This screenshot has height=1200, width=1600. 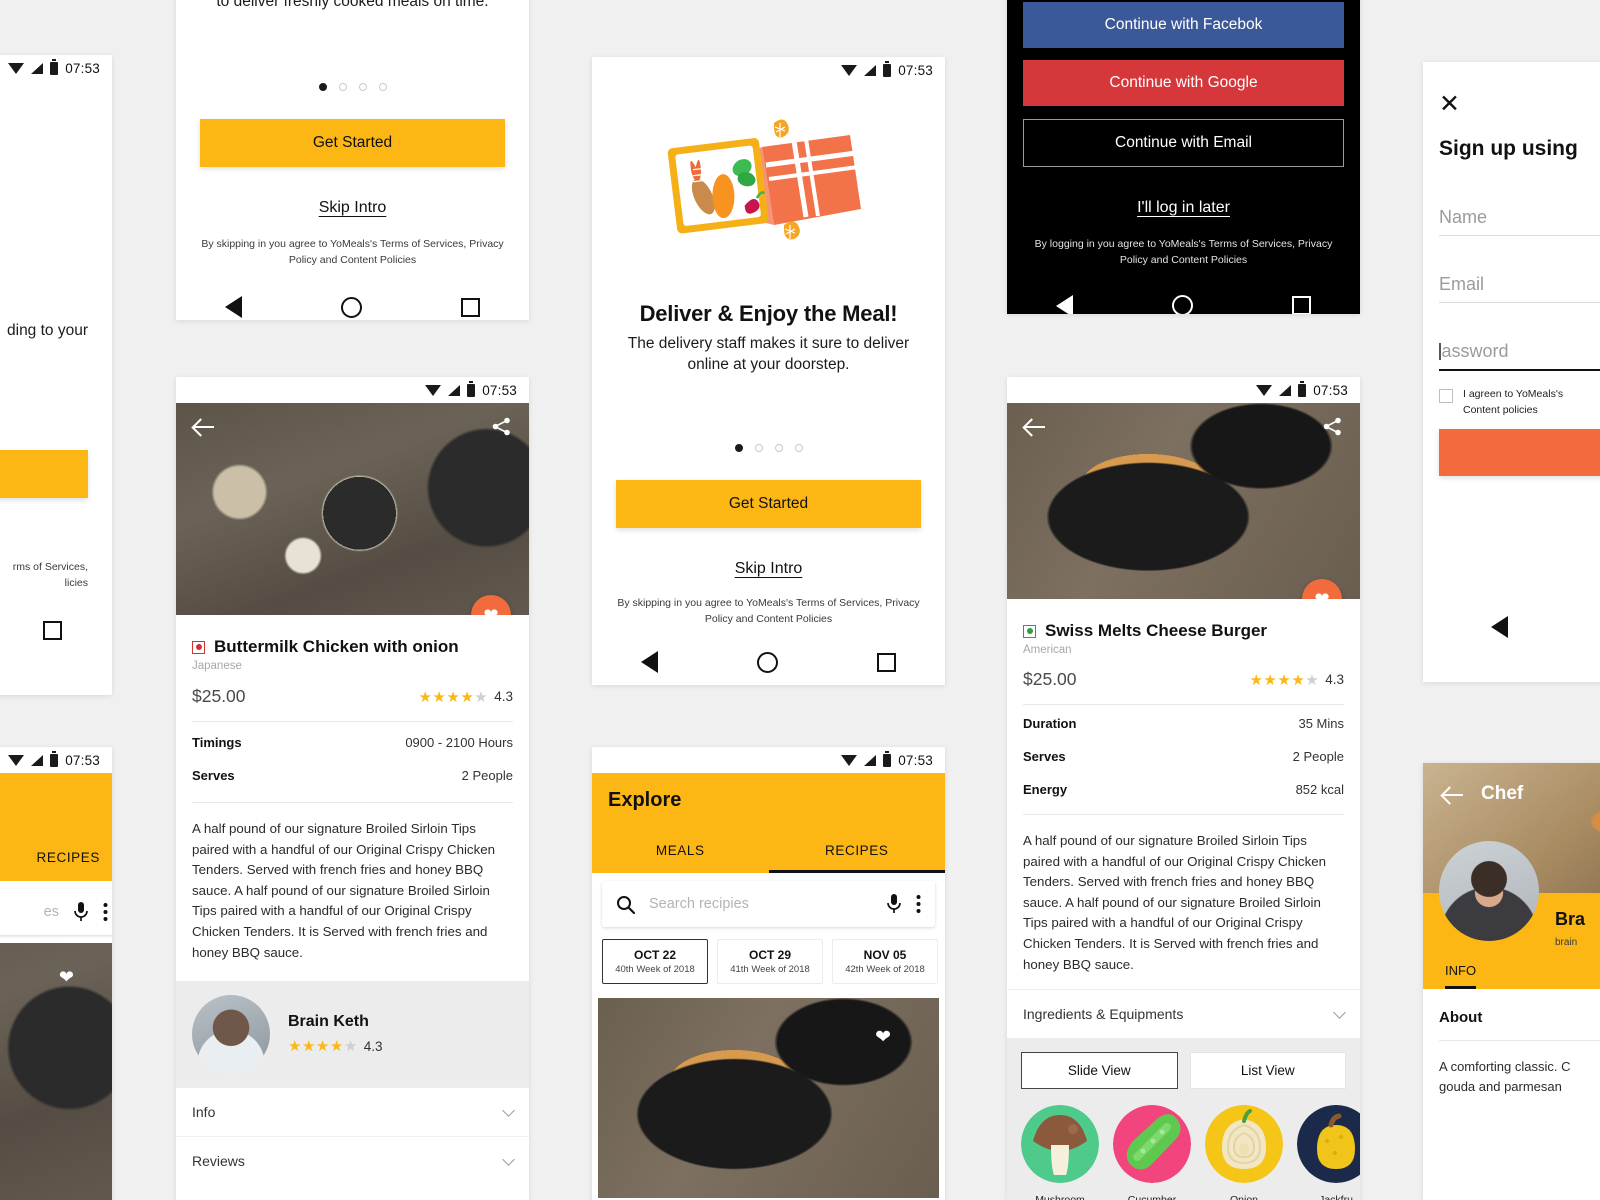 What do you see at coordinates (336, 646) in the screenshot?
I see `recipe-title-text: Buttermilk Chicken with onion` at bounding box center [336, 646].